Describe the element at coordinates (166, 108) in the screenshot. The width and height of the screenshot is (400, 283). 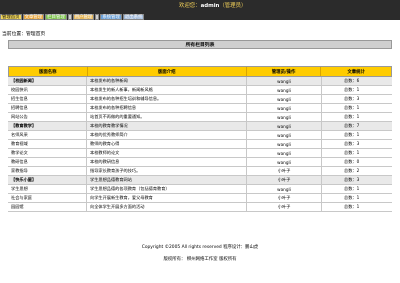
I see `row-description: 本校发布的各种招聘信息` at that location.